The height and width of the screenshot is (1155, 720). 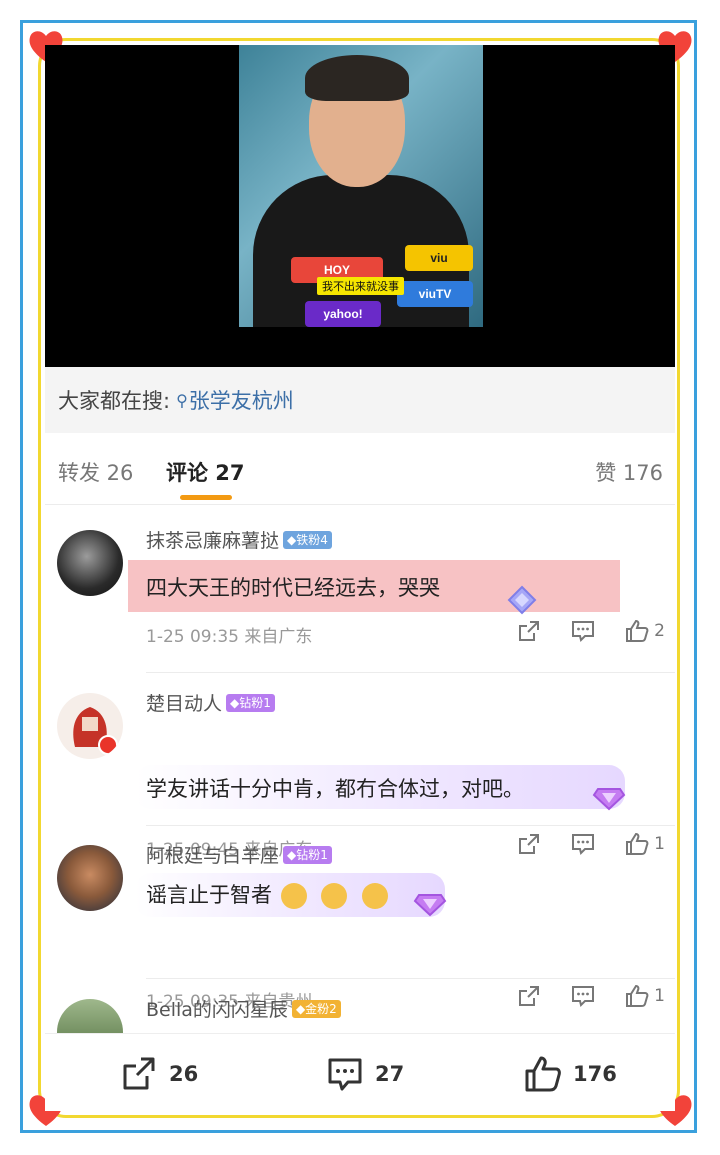 What do you see at coordinates (435, 294) in the screenshot?
I see `mic-logo: viuTV` at bounding box center [435, 294].